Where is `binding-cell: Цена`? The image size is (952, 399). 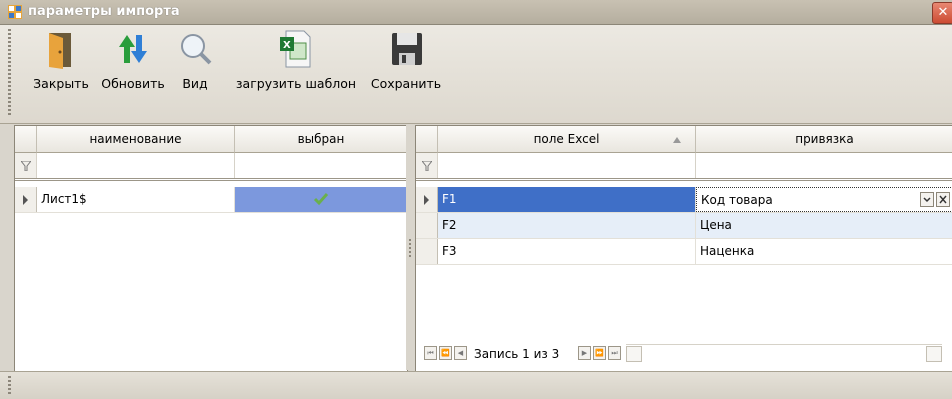
binding-cell: Цена is located at coordinates (824, 225).